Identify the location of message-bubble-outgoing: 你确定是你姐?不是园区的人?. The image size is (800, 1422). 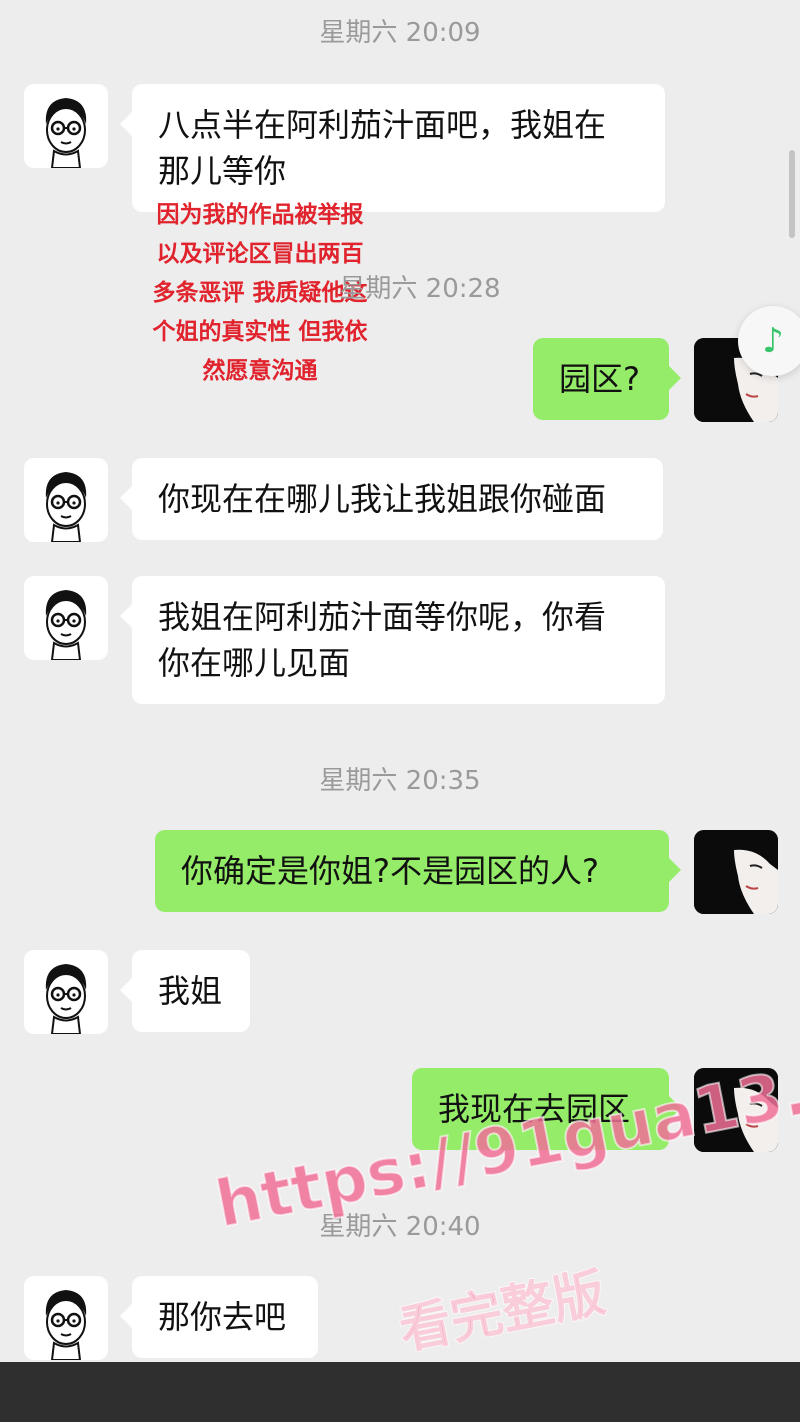
(418, 871).